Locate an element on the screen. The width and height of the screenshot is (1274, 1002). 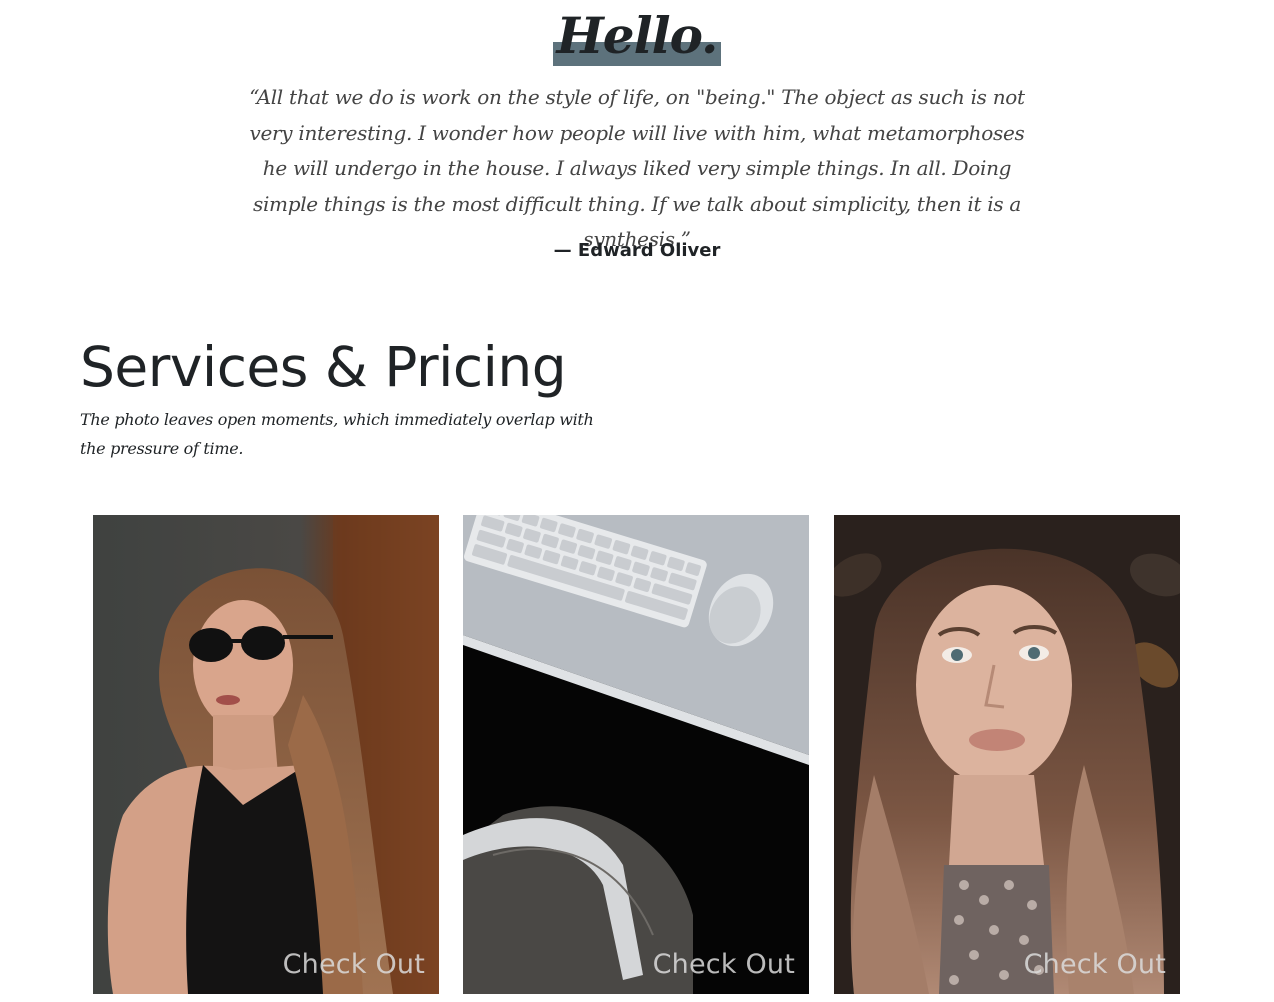
desk-keyboard-mouse-photo is located at coordinates (636, 754).